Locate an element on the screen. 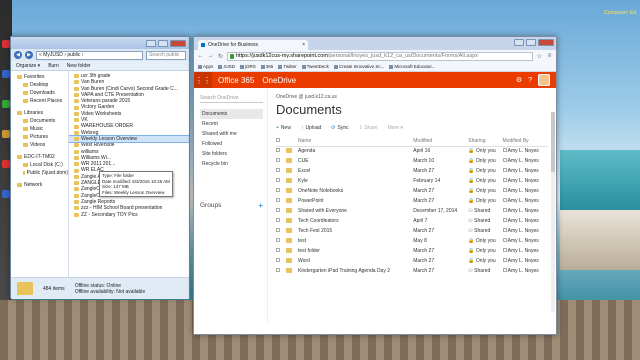  table-row: Word March 27 🔒 Only you Amy L. Noyes is located at coordinates (412, 261).